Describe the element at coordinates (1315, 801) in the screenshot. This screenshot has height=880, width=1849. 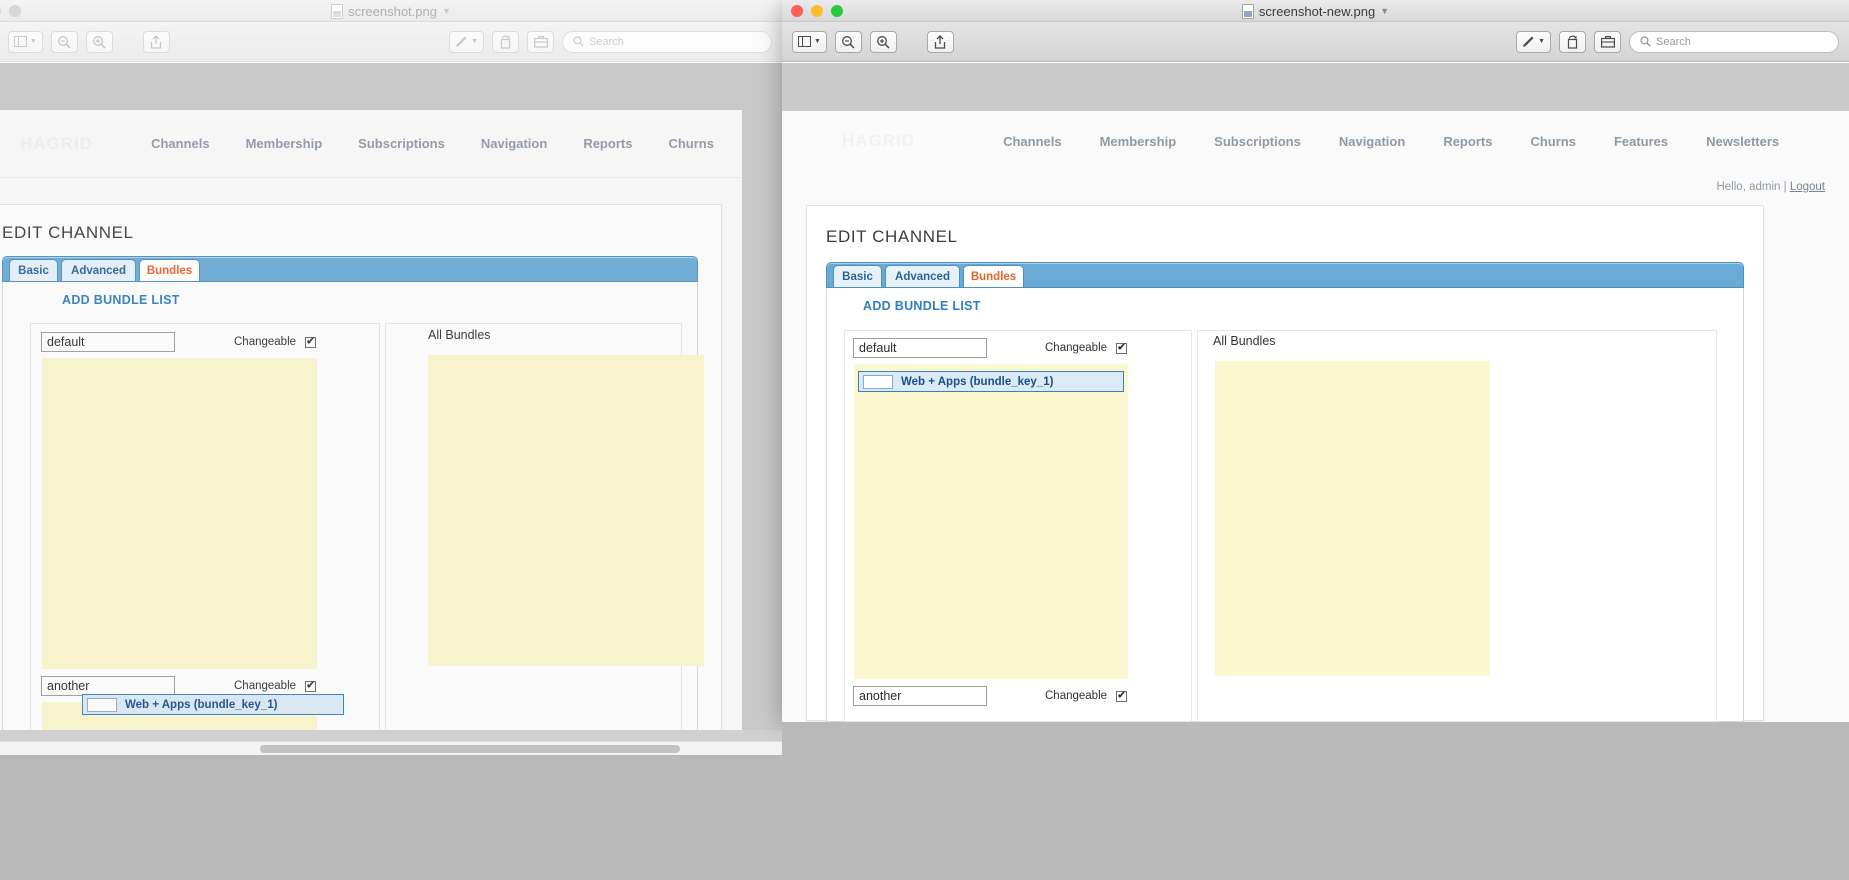
I see `desktop-right-strip` at that location.